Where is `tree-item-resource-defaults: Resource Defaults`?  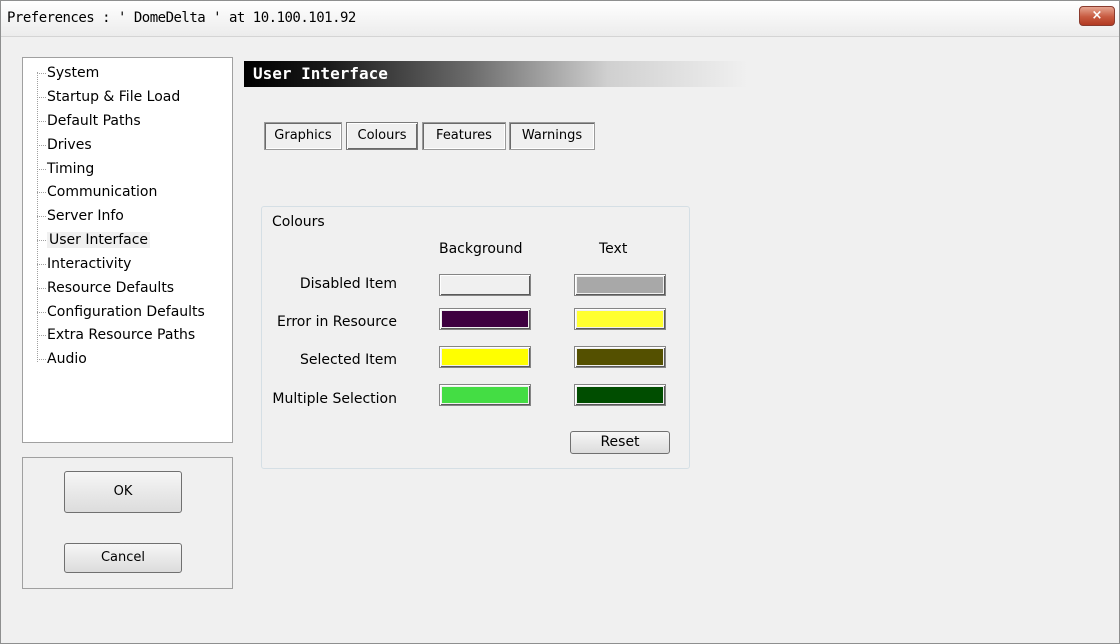 tree-item-resource-defaults: Resource Defaults is located at coordinates (105, 288).